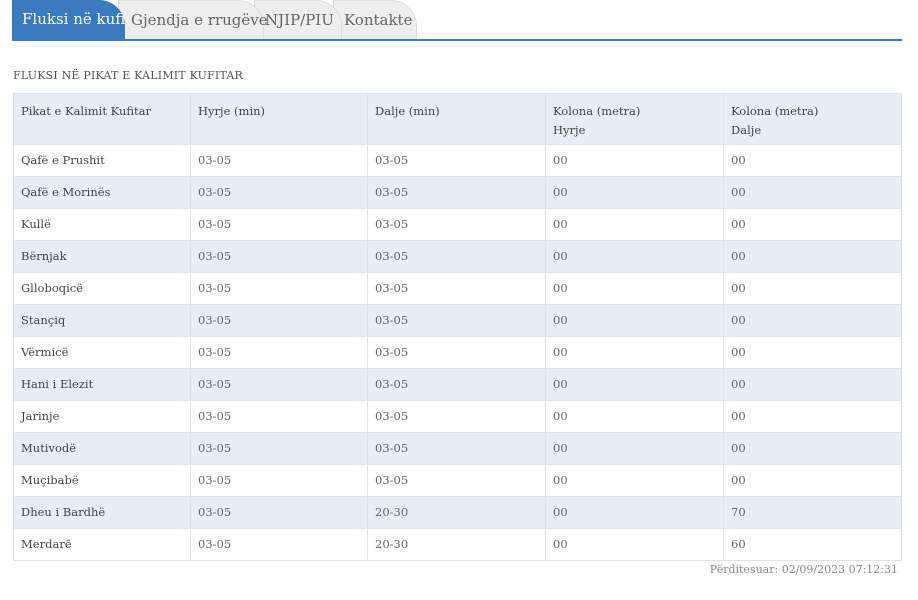 The height and width of the screenshot is (600, 918). Describe the element at coordinates (102, 119) in the screenshot. I see `header-border-point: Pikat e Kalimit Kufitar` at that location.